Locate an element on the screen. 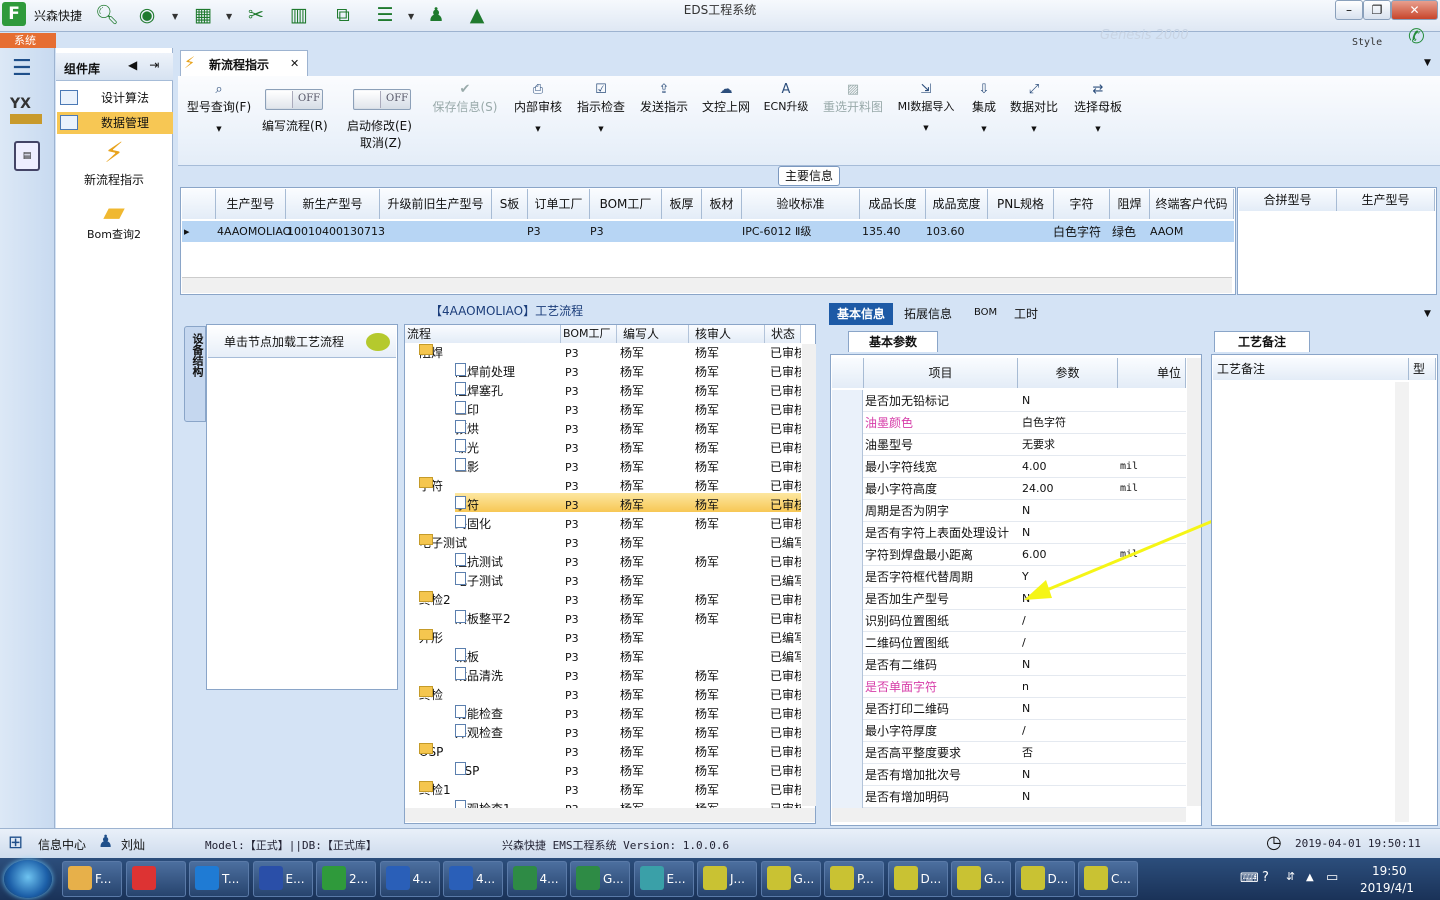 This screenshot has height=900, width=1440. cancel-button: 取消(Z) is located at coordinates (381, 142).